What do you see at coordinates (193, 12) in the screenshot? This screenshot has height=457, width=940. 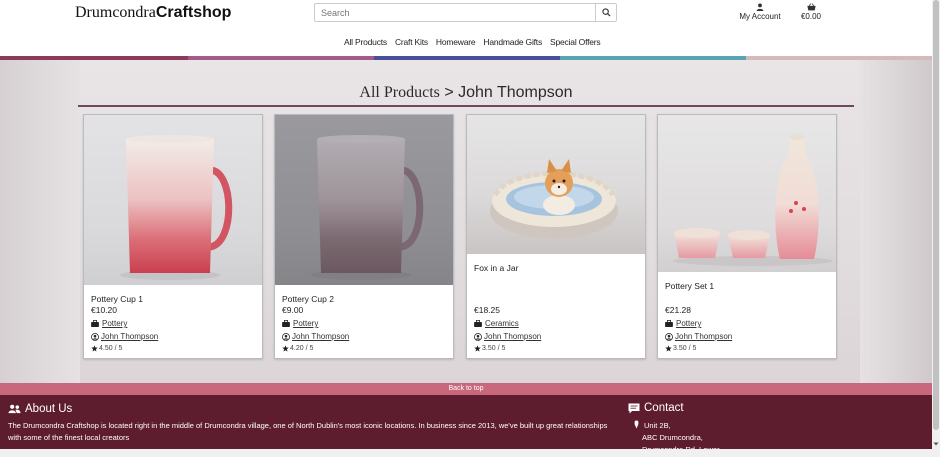 I see `logo-part2: Craftshop` at bounding box center [193, 12].